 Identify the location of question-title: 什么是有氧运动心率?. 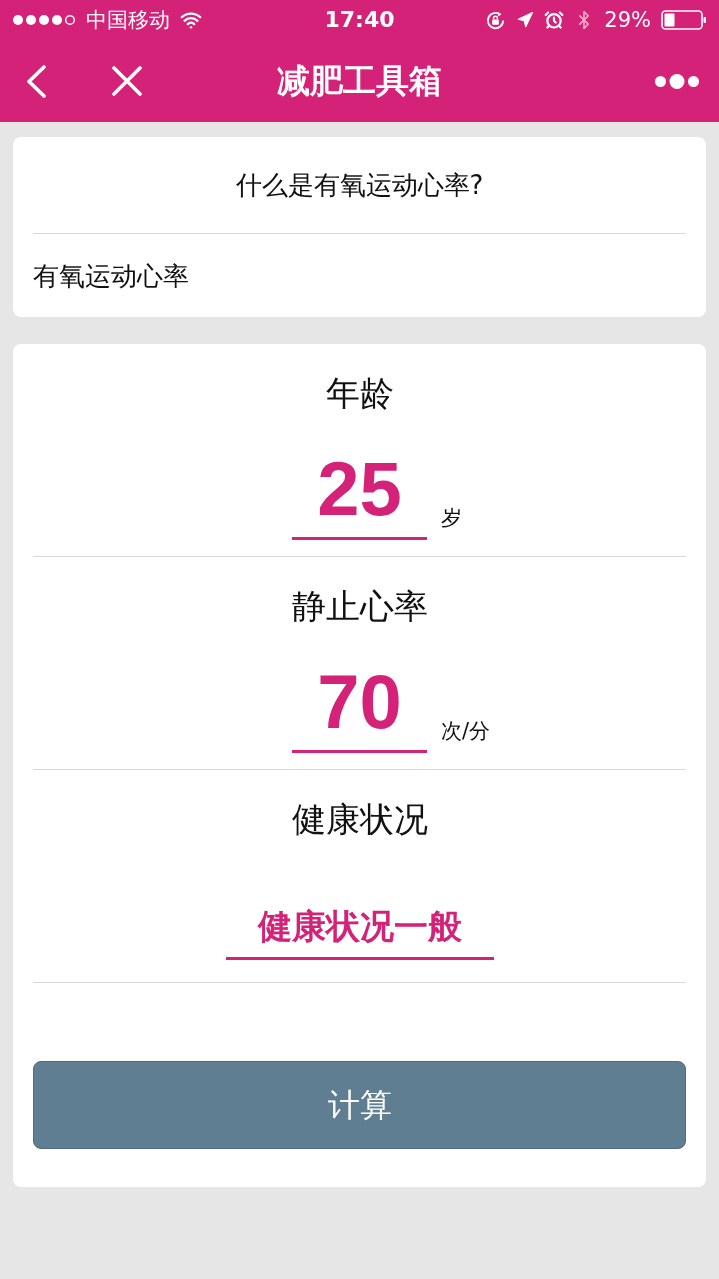
(359, 185).